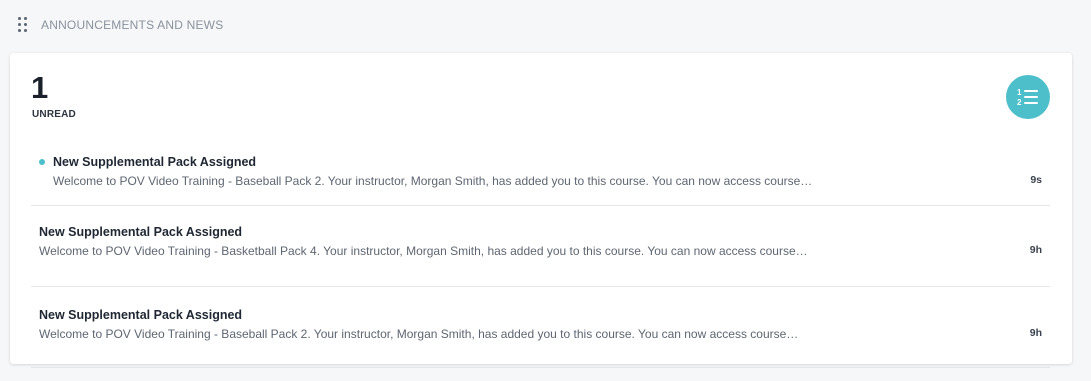  I want to click on sort-button: 1 2, so click(1028, 97).